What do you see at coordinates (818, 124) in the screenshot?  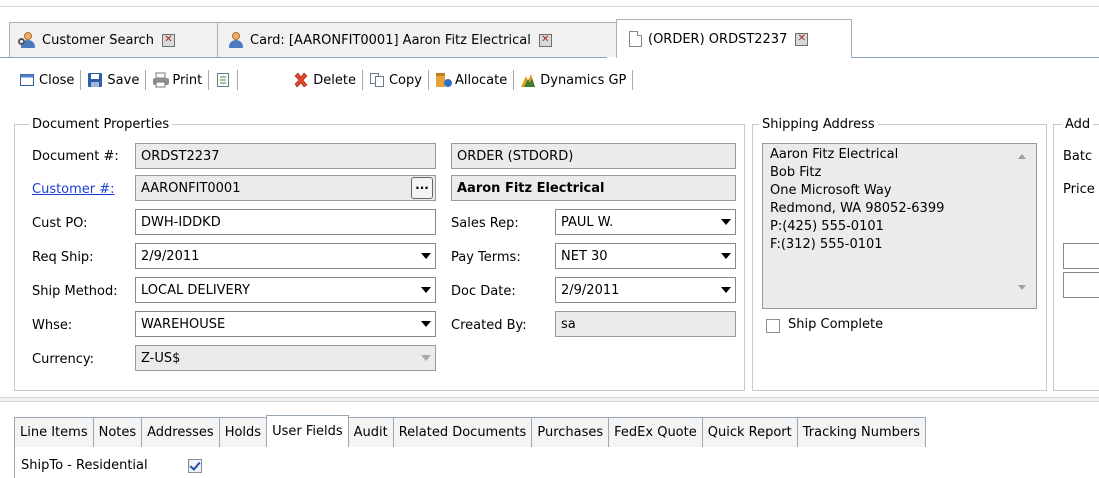 I see `shipping-address-title: Shipping Address` at bounding box center [818, 124].